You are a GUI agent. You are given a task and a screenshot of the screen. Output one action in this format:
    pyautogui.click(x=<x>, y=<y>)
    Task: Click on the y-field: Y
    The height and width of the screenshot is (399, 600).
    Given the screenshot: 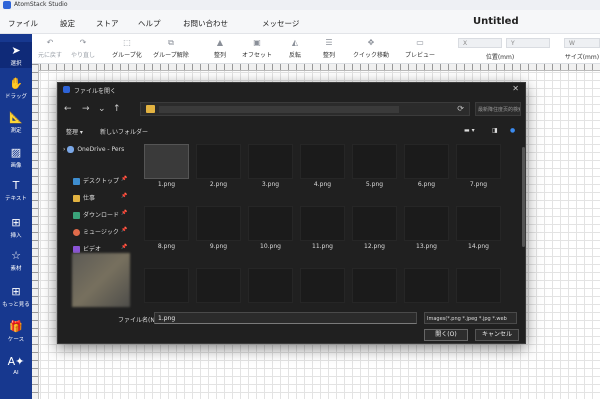 What is the action you would take?
    pyautogui.click(x=528, y=43)
    